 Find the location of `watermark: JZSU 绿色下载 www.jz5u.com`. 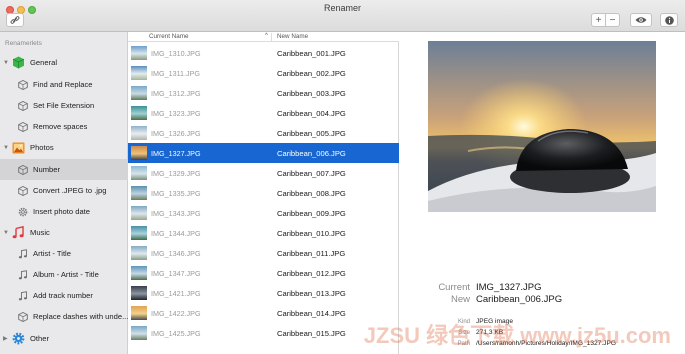

watermark: JZSU 绿色下载 www.jz5u.com is located at coordinates (517, 335).